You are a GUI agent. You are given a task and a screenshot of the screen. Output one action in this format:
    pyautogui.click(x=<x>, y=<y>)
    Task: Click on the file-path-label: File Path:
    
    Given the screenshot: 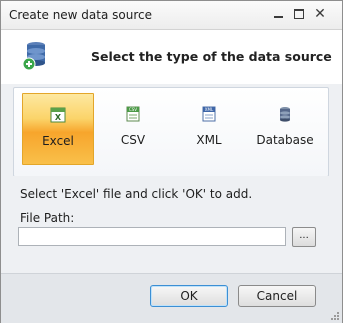 What is the action you would take?
    pyautogui.click(x=47, y=218)
    